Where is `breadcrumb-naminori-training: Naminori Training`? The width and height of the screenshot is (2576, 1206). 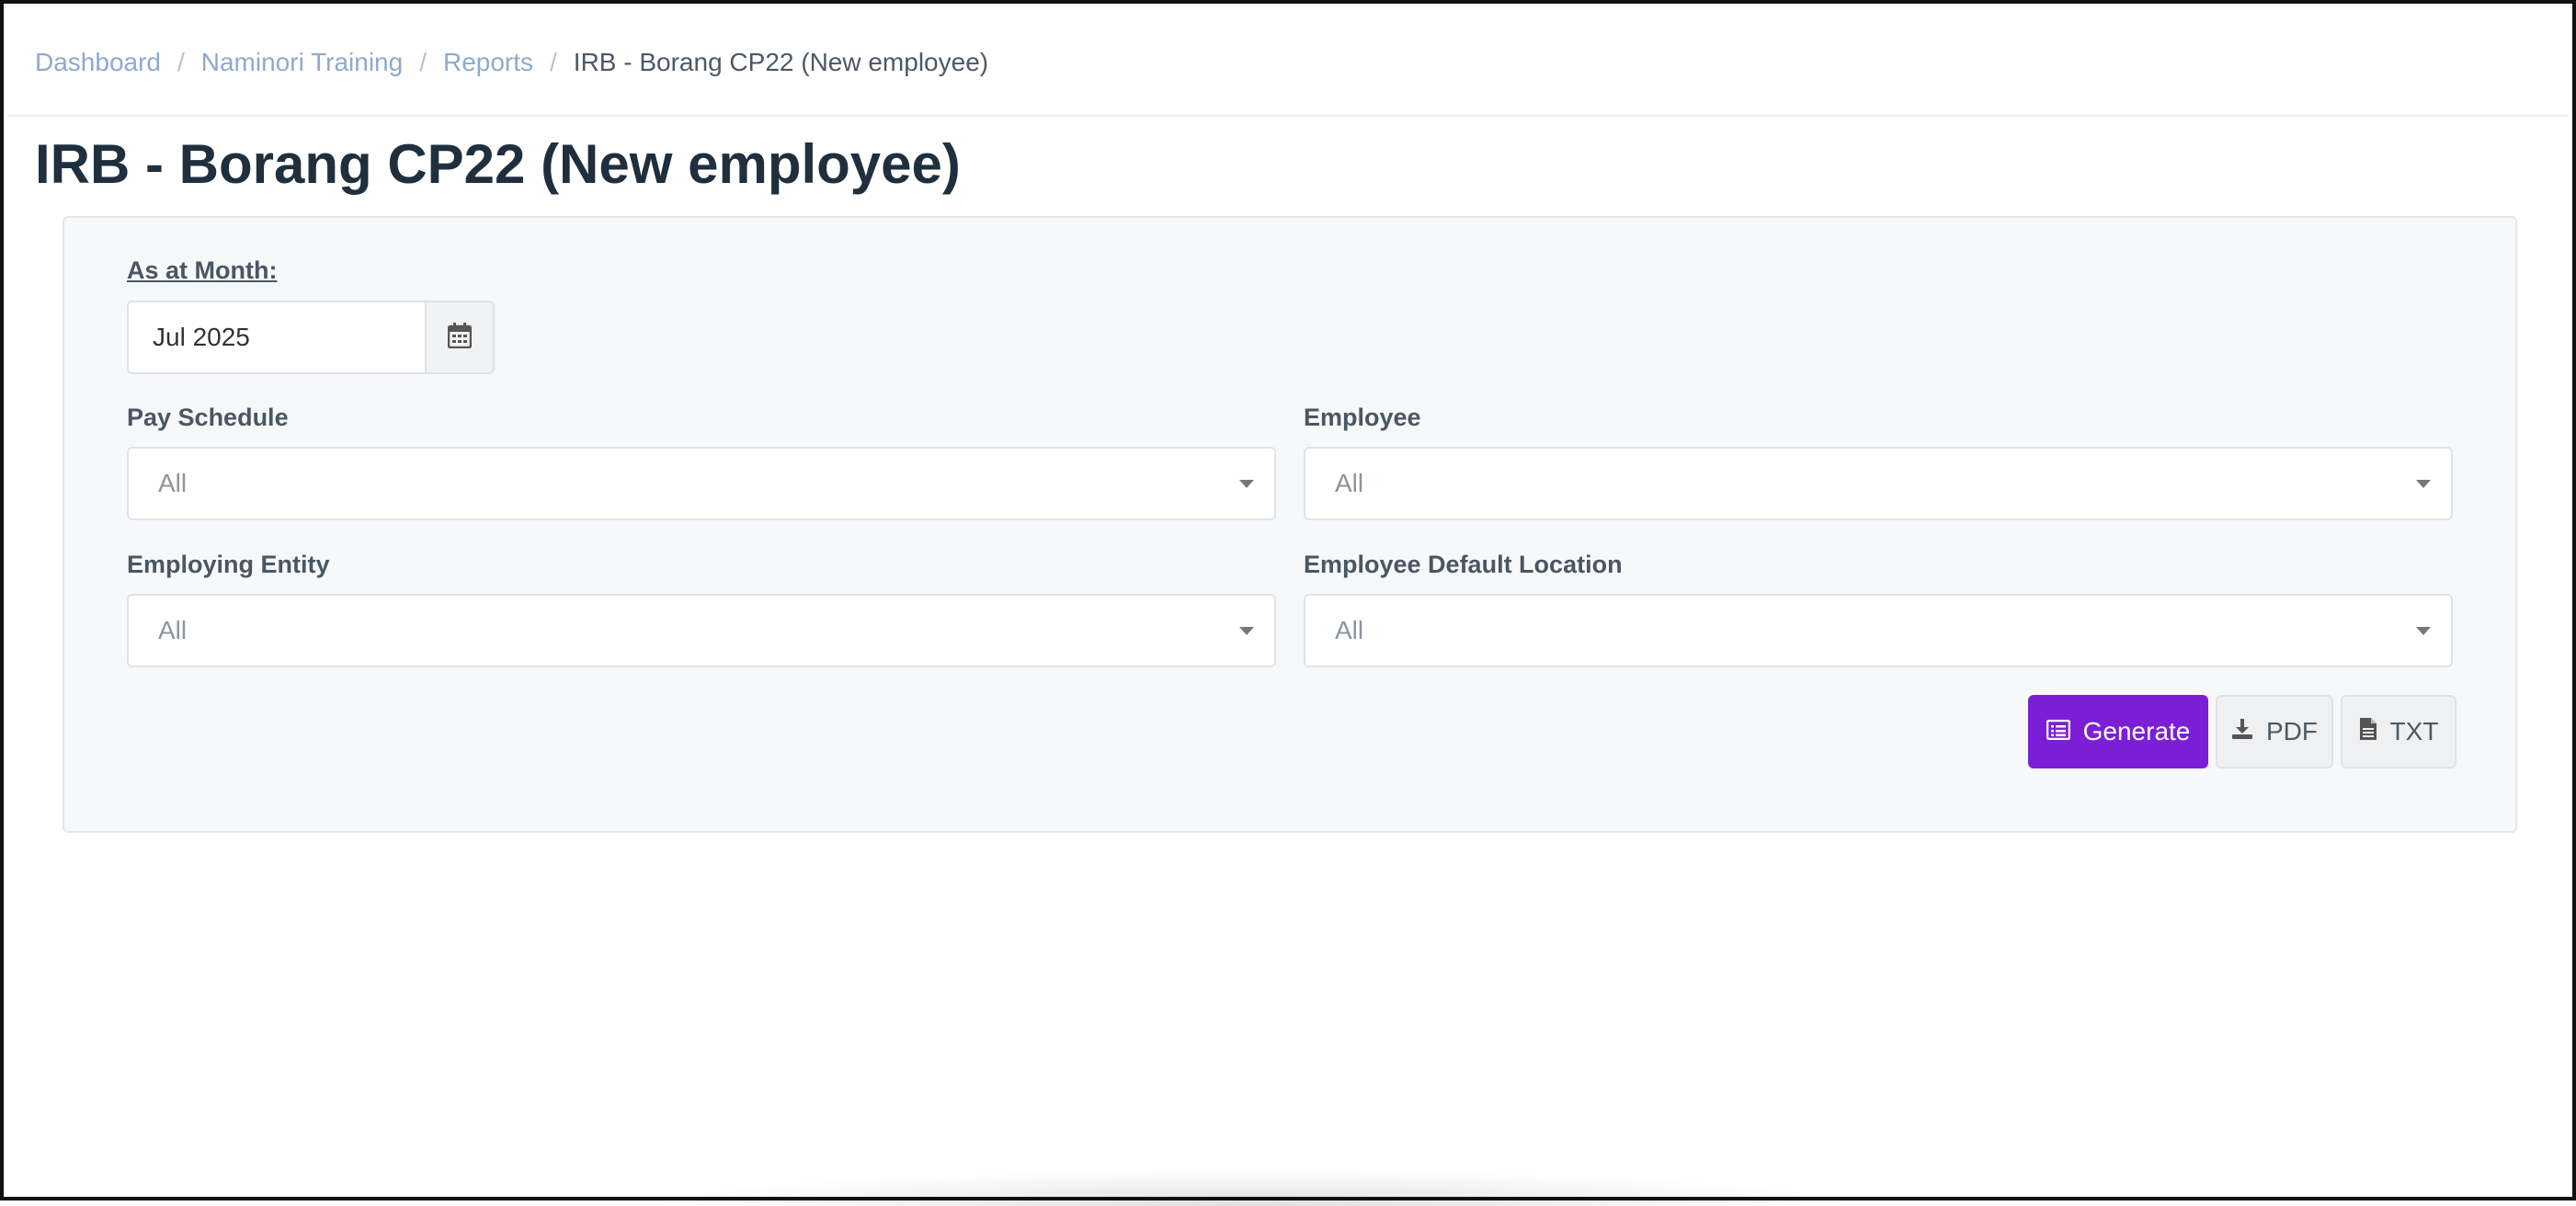 breadcrumb-naminori-training: Naminori Training is located at coordinates (302, 62).